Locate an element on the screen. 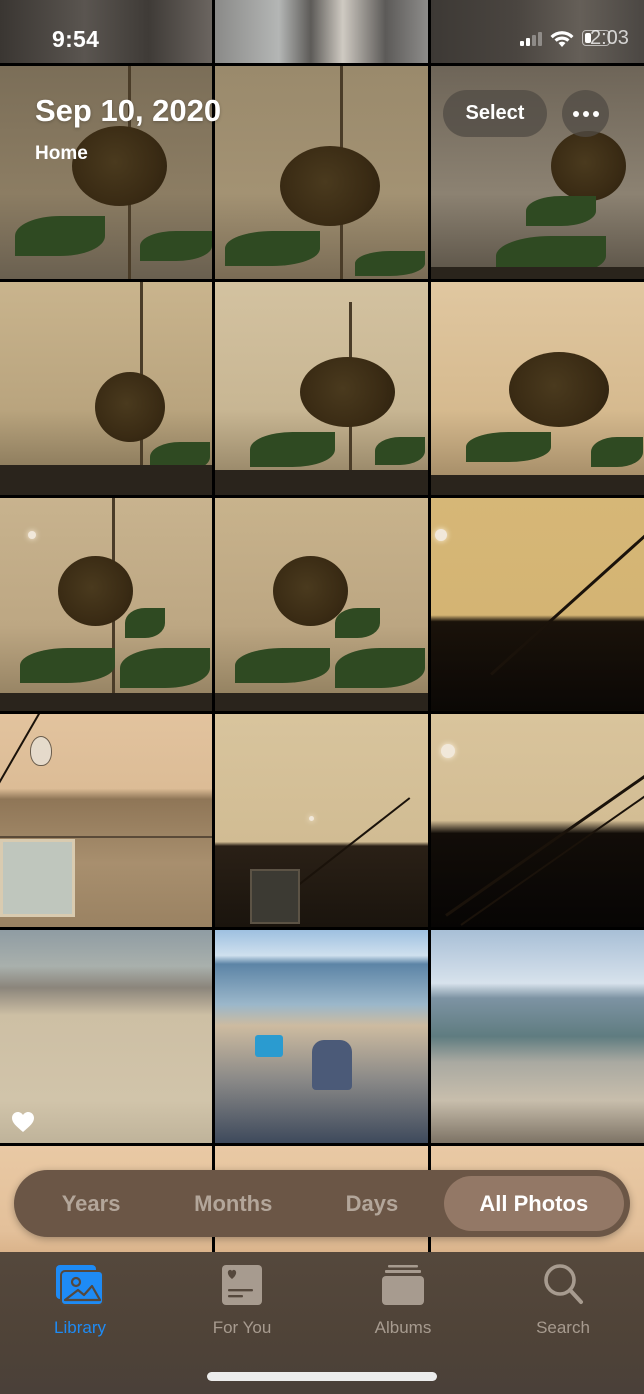 This screenshot has width=644, height=1394. tab-label: Library is located at coordinates (80, 1327).